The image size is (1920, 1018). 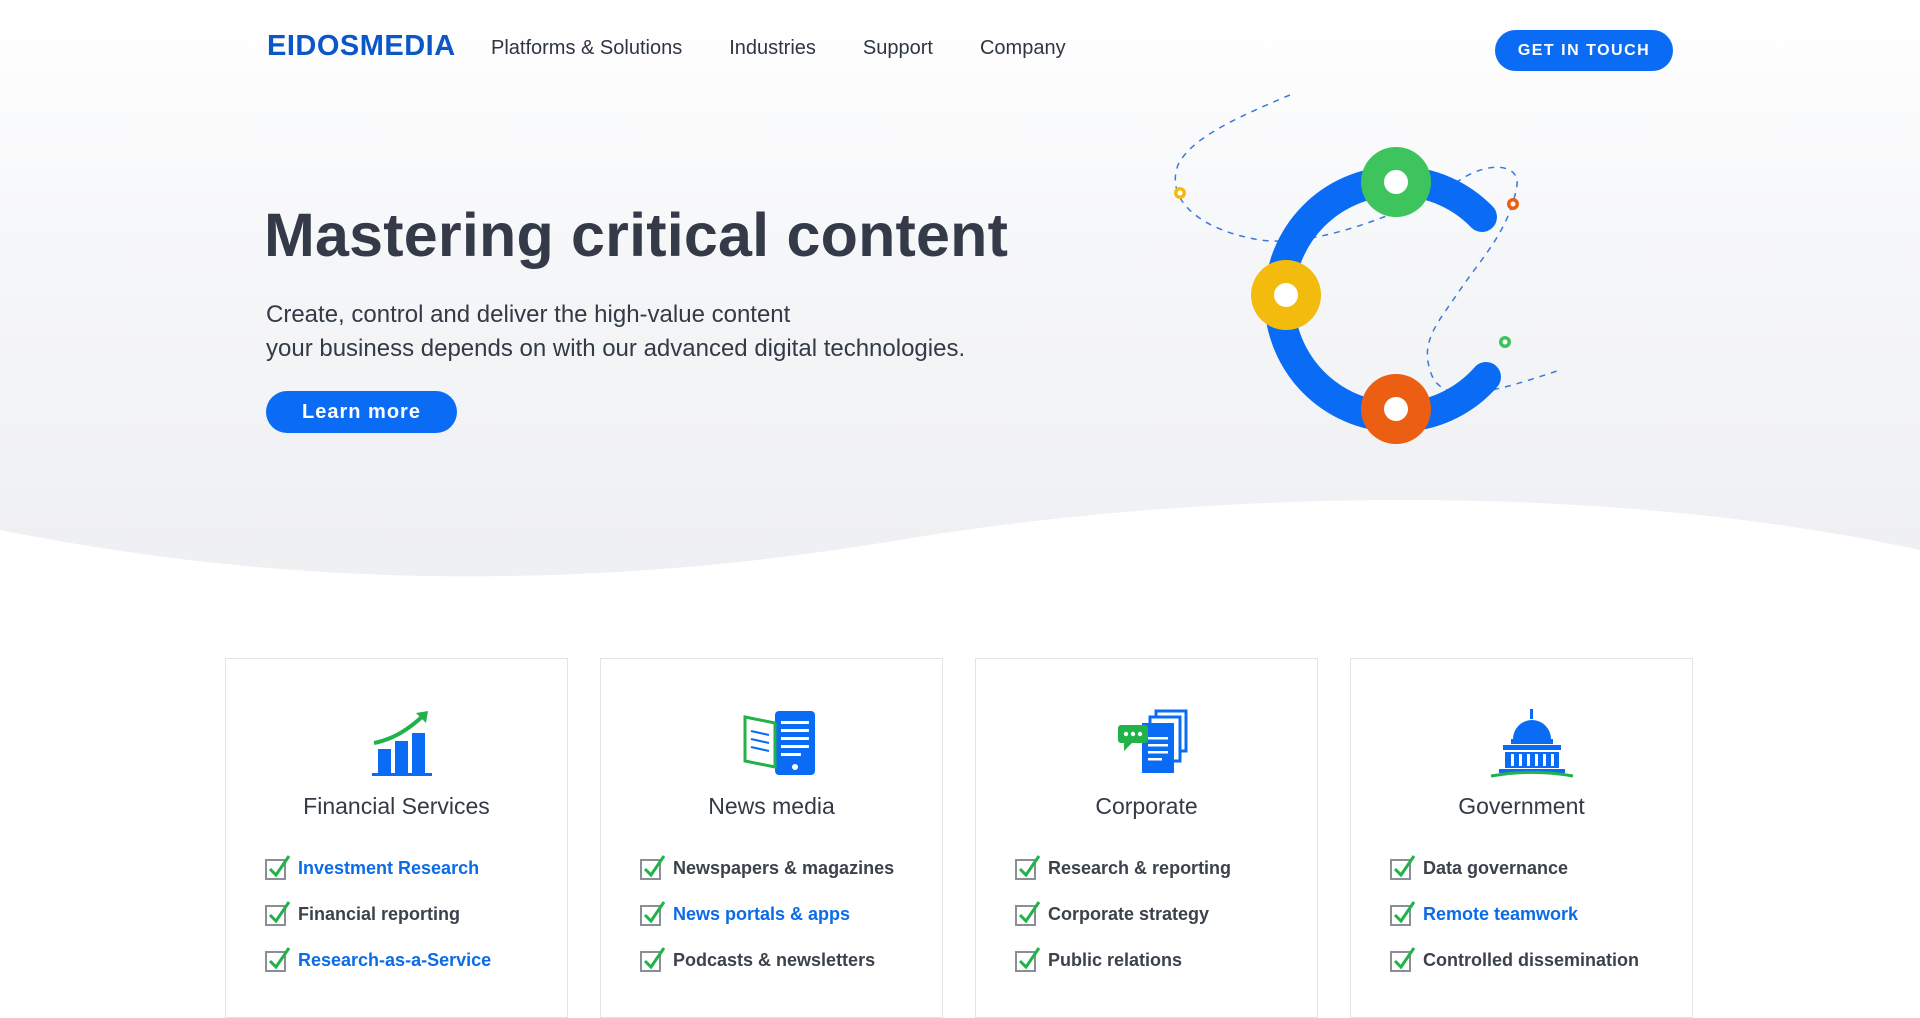 What do you see at coordinates (1129, 913) in the screenshot?
I see `list-item-label: Corporate strategy` at bounding box center [1129, 913].